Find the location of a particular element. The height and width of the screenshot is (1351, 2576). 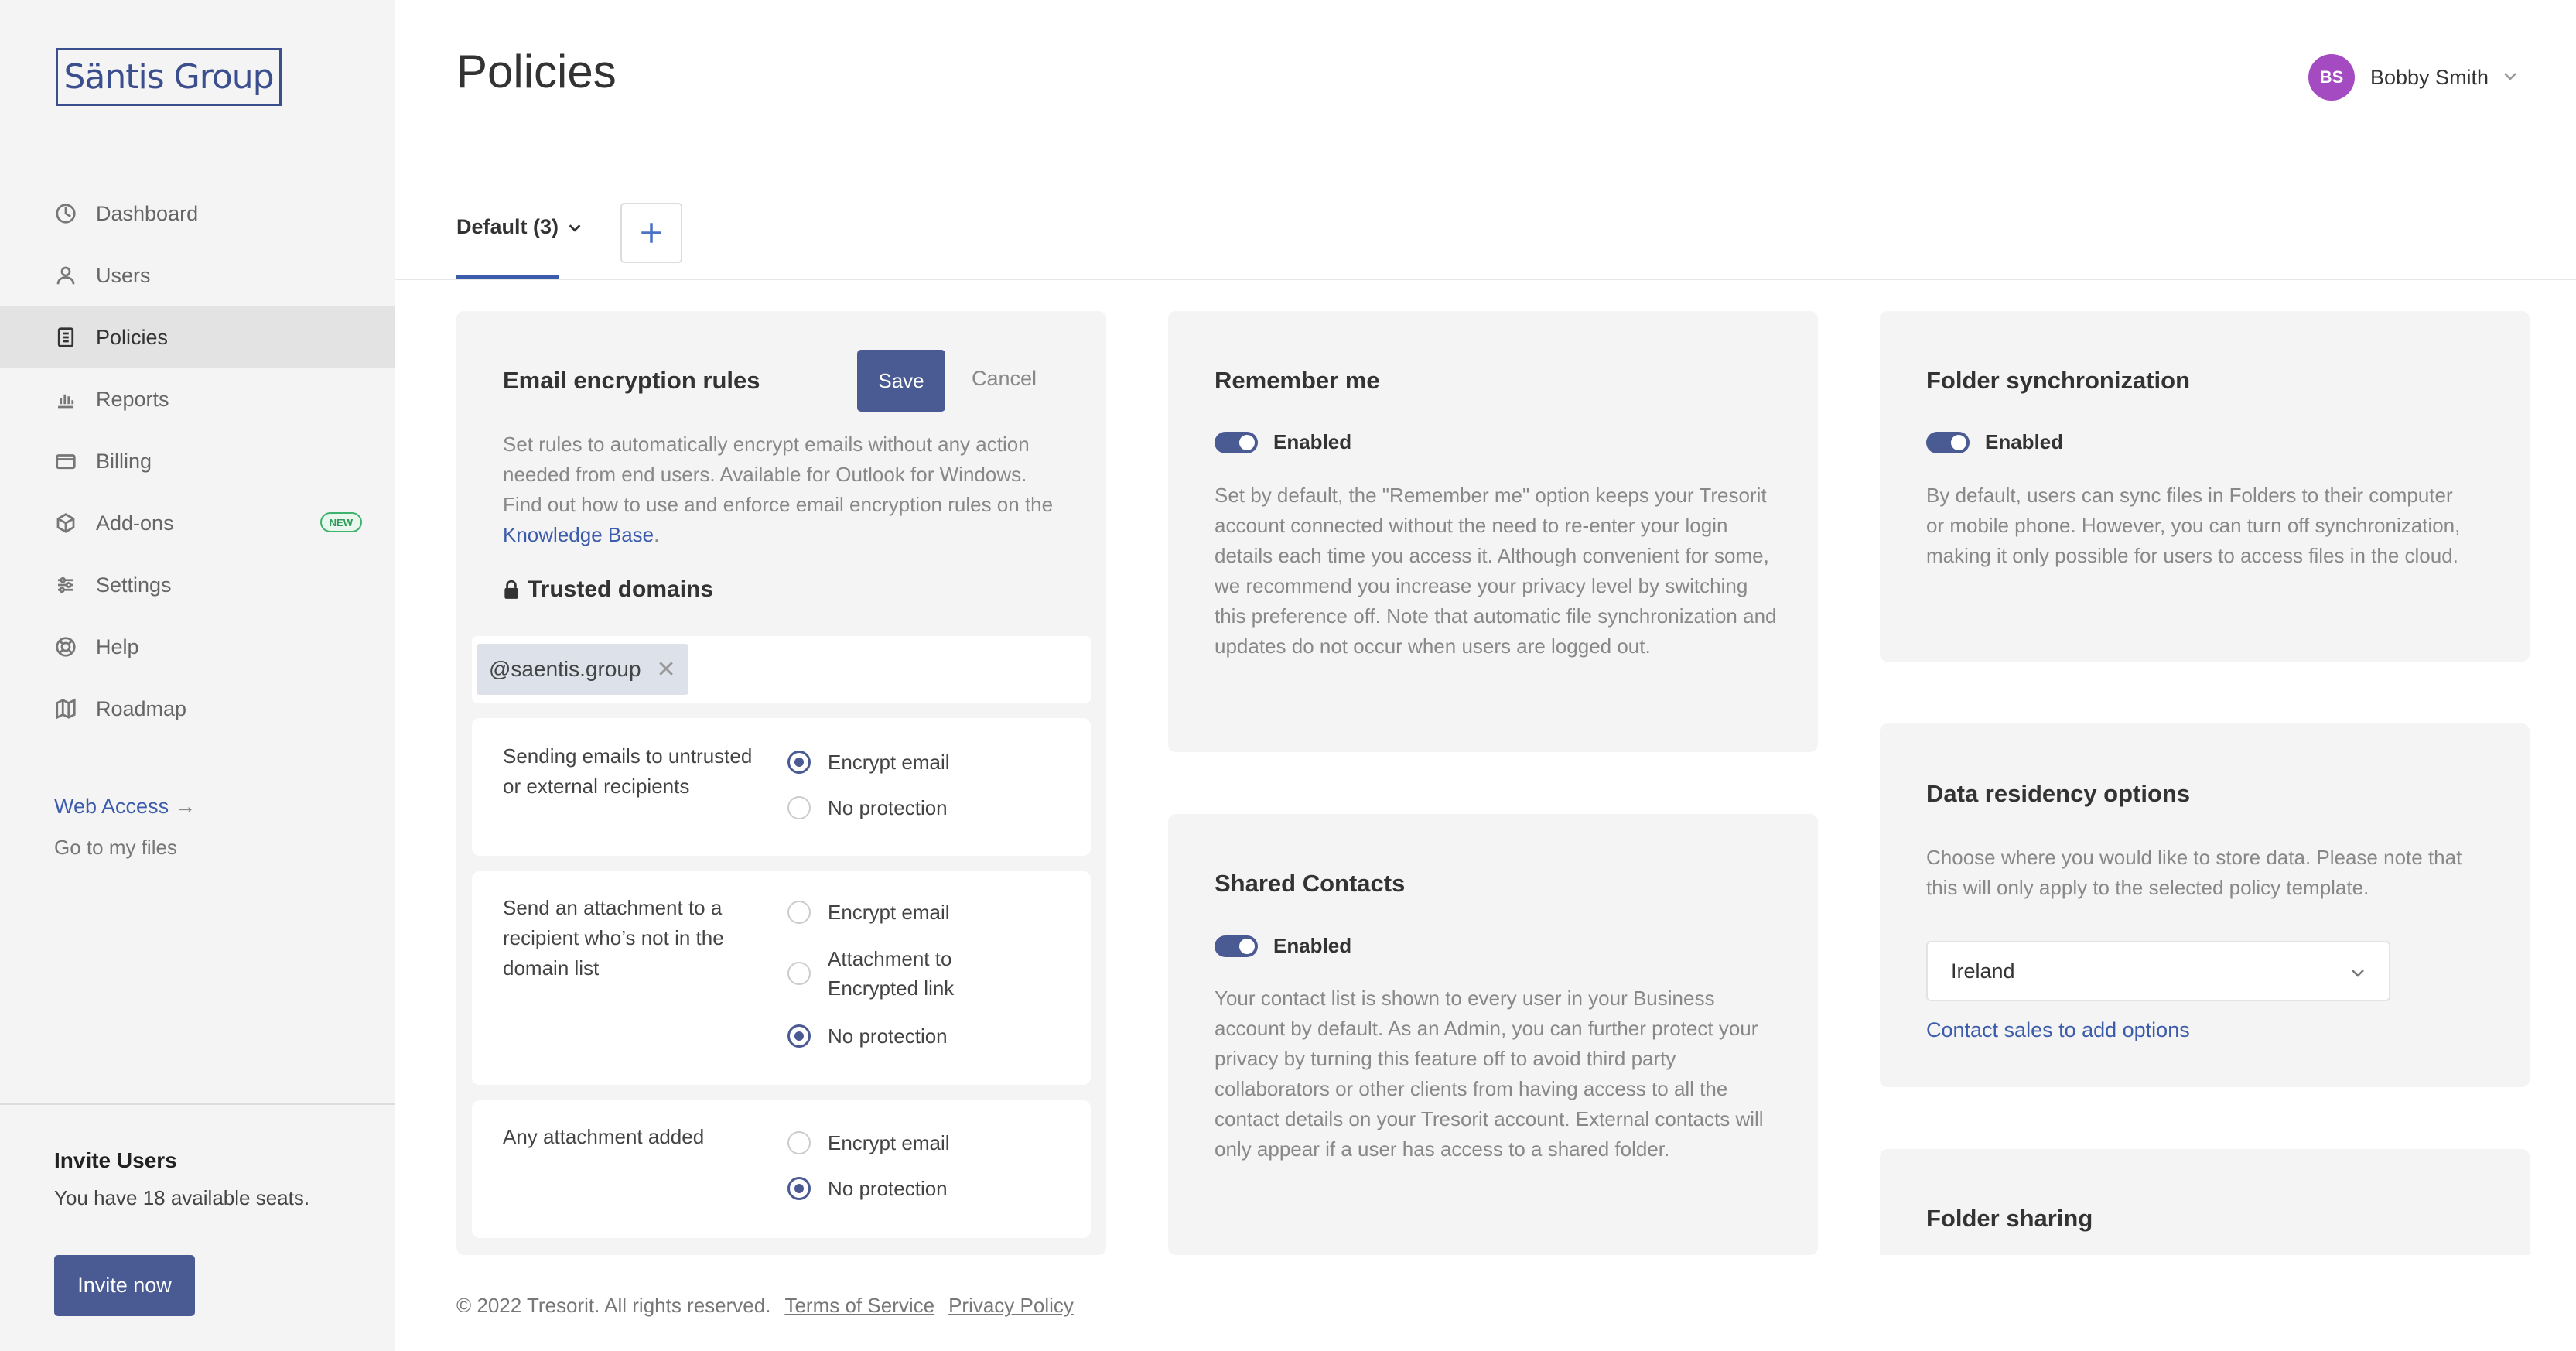

chevron-down-icon is located at coordinates (575, 228).